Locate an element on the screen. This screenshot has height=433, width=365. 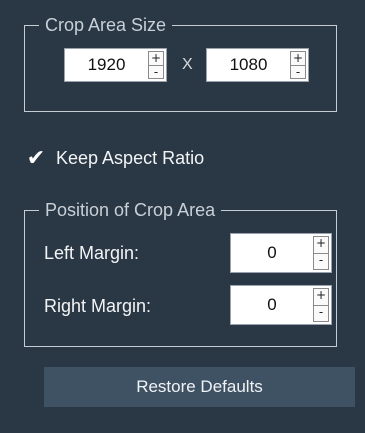
crop-height-value: 1080 is located at coordinates (248, 65).